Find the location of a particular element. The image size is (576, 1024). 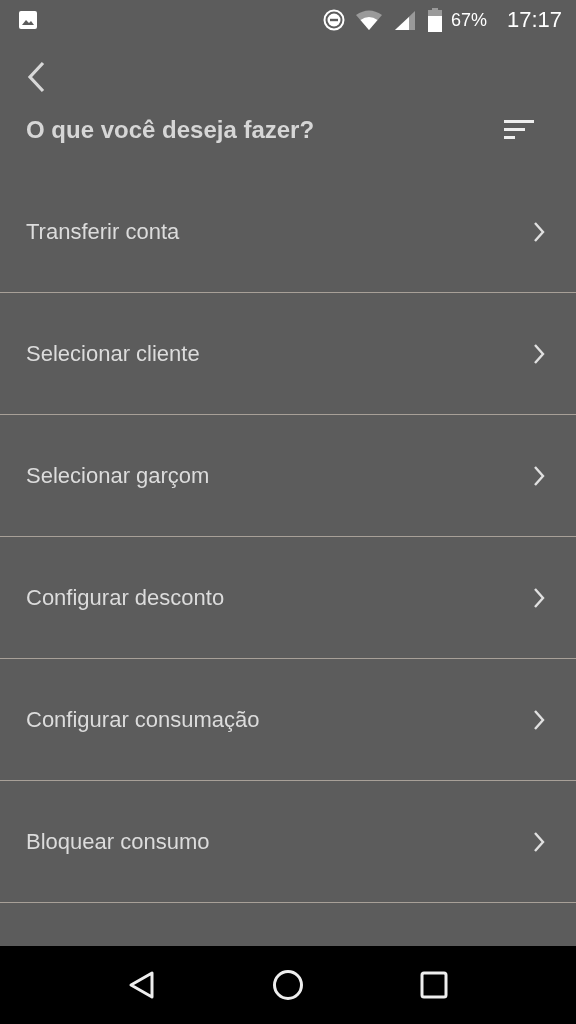

menu-item: Selecionar garçom is located at coordinates (288, 476).